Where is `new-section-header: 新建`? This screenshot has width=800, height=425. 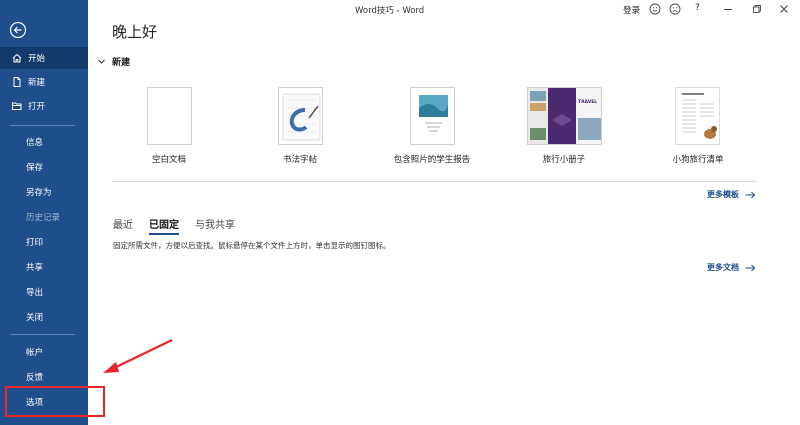 new-section-header: 新建 is located at coordinates (113, 61).